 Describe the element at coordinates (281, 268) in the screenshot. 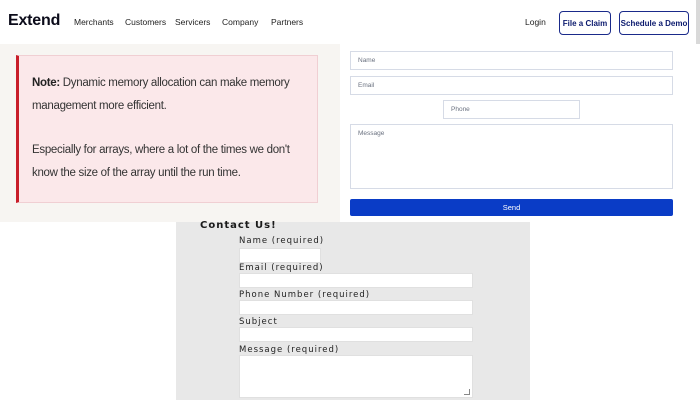

I see `contact-email-label: Email (required)` at that location.